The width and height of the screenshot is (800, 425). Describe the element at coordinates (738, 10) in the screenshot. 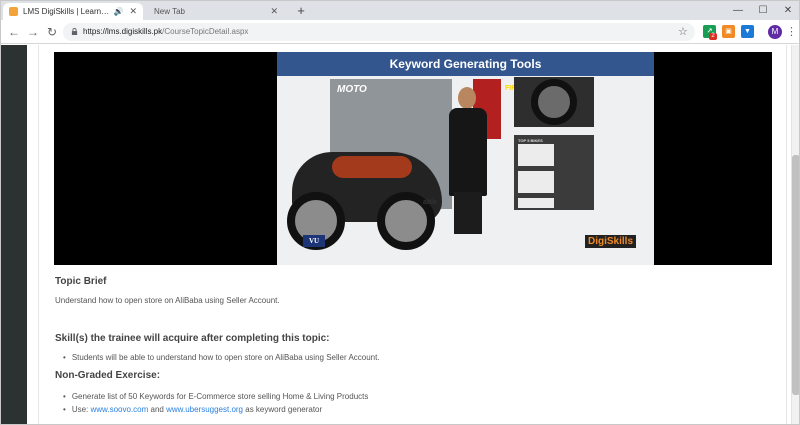

I see `minimize-icon: —` at that location.